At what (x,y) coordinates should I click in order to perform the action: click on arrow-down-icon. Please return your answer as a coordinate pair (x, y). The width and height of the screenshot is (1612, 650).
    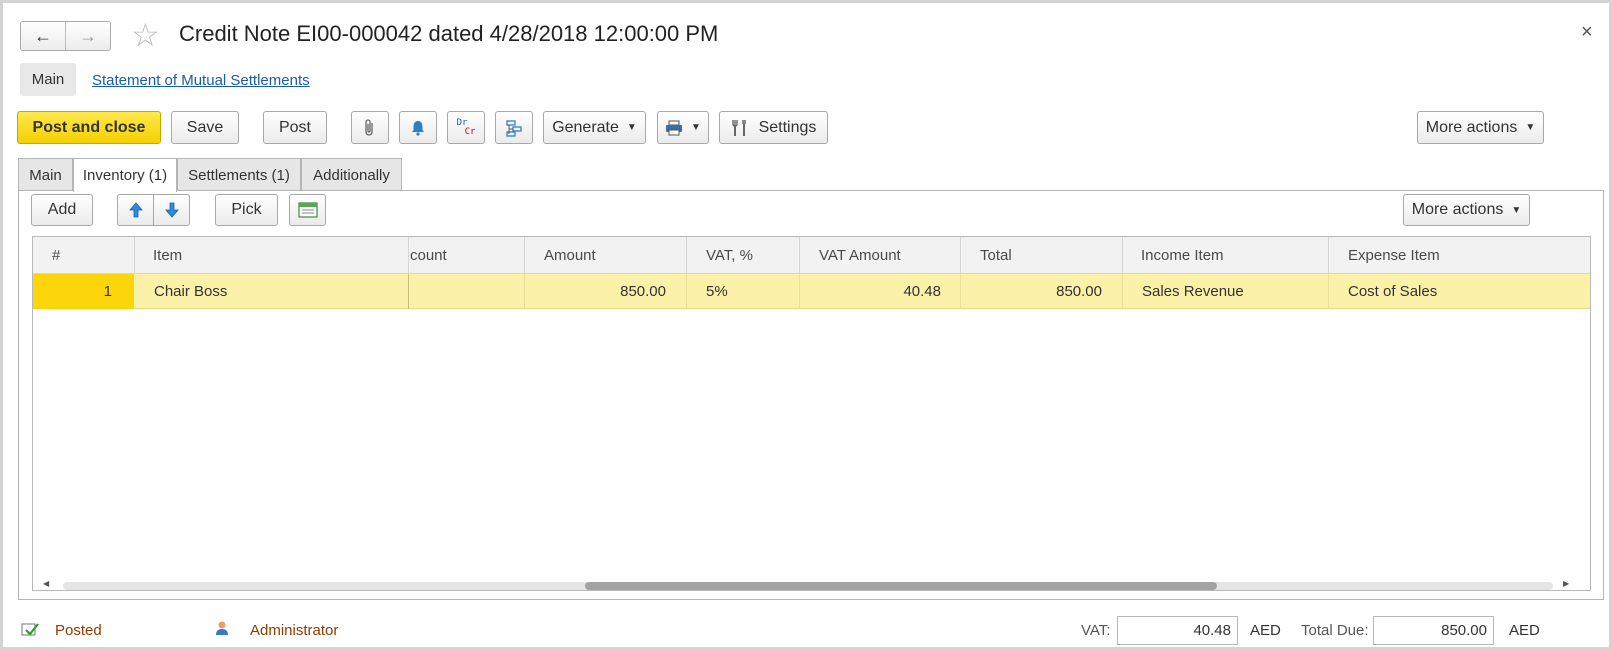
    Looking at the image, I should click on (171, 210).